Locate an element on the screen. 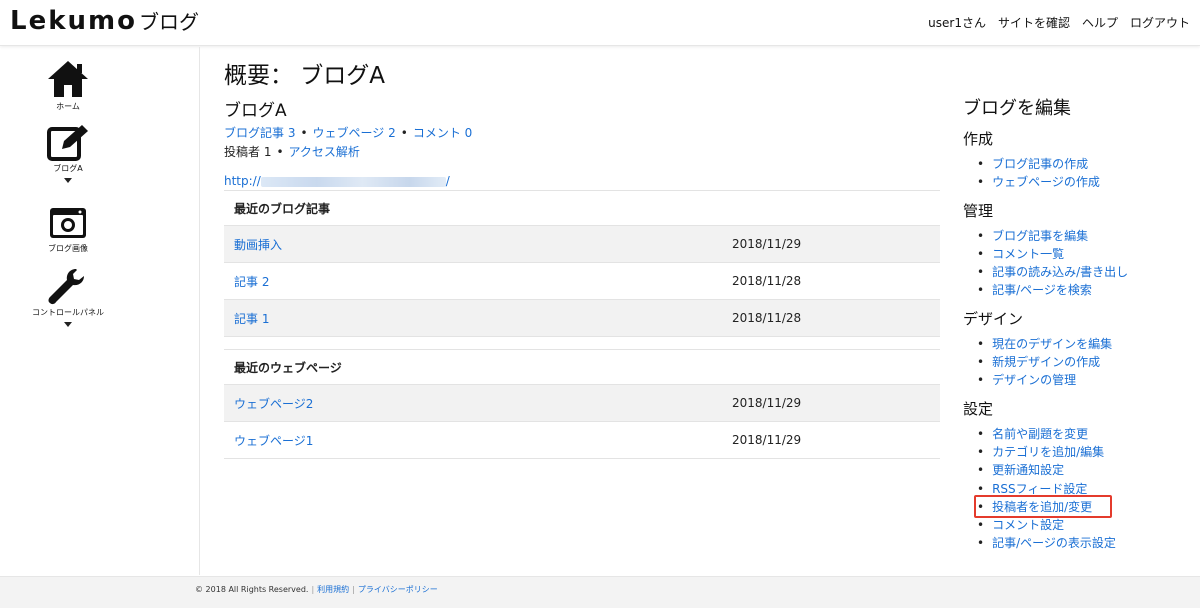 The height and width of the screenshot is (608, 1200). page-title: 概要： ブログA is located at coordinates (305, 76).